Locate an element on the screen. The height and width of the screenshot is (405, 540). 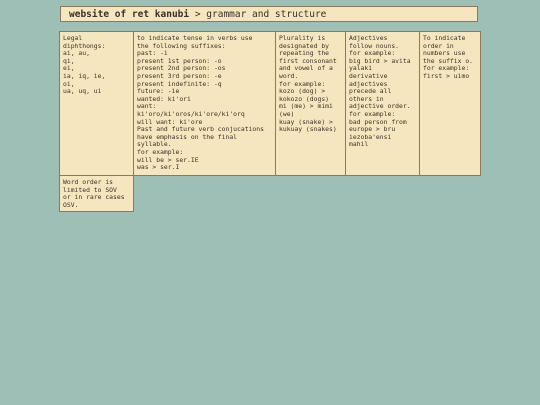
site-title-link: website of ret kanubi is located at coordinates (129, 14).